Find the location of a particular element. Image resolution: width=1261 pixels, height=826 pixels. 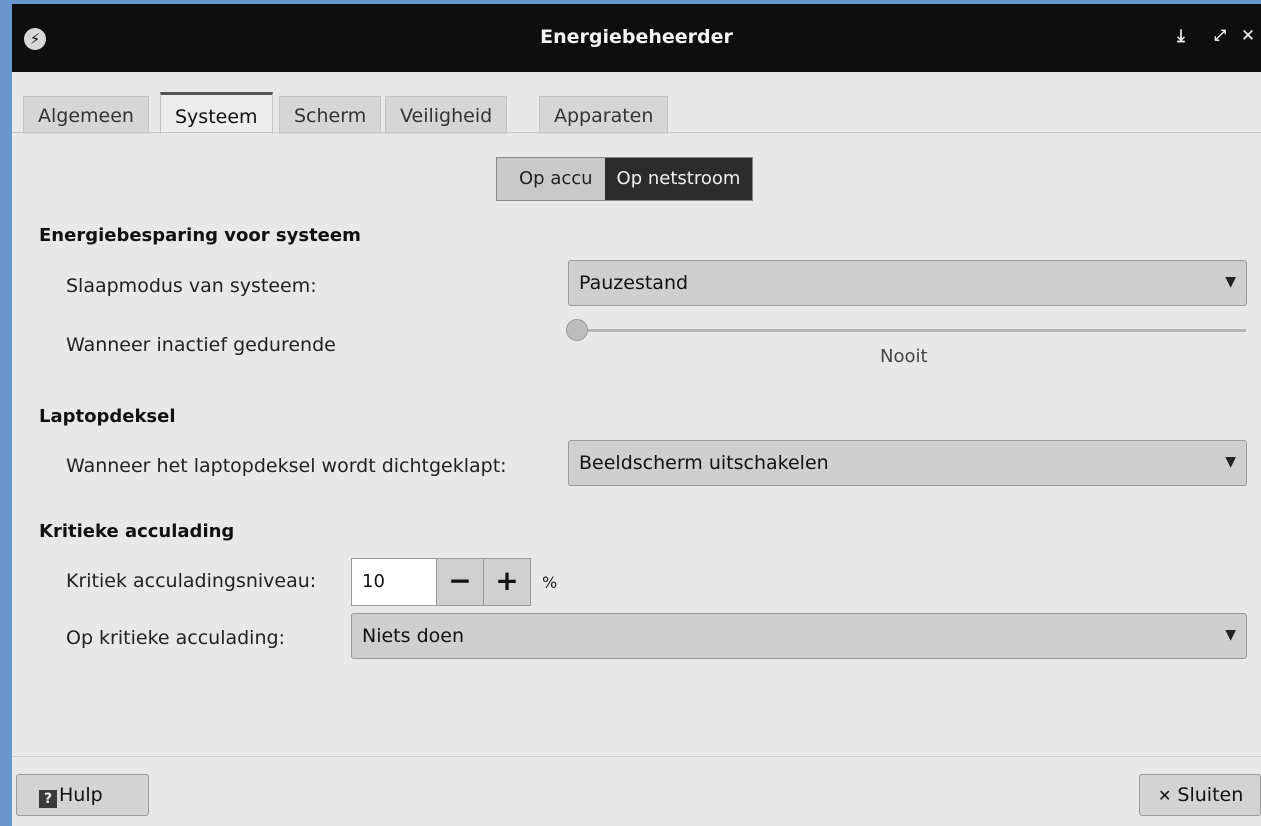

on-mains-button: Op netstroom is located at coordinates (678, 179).